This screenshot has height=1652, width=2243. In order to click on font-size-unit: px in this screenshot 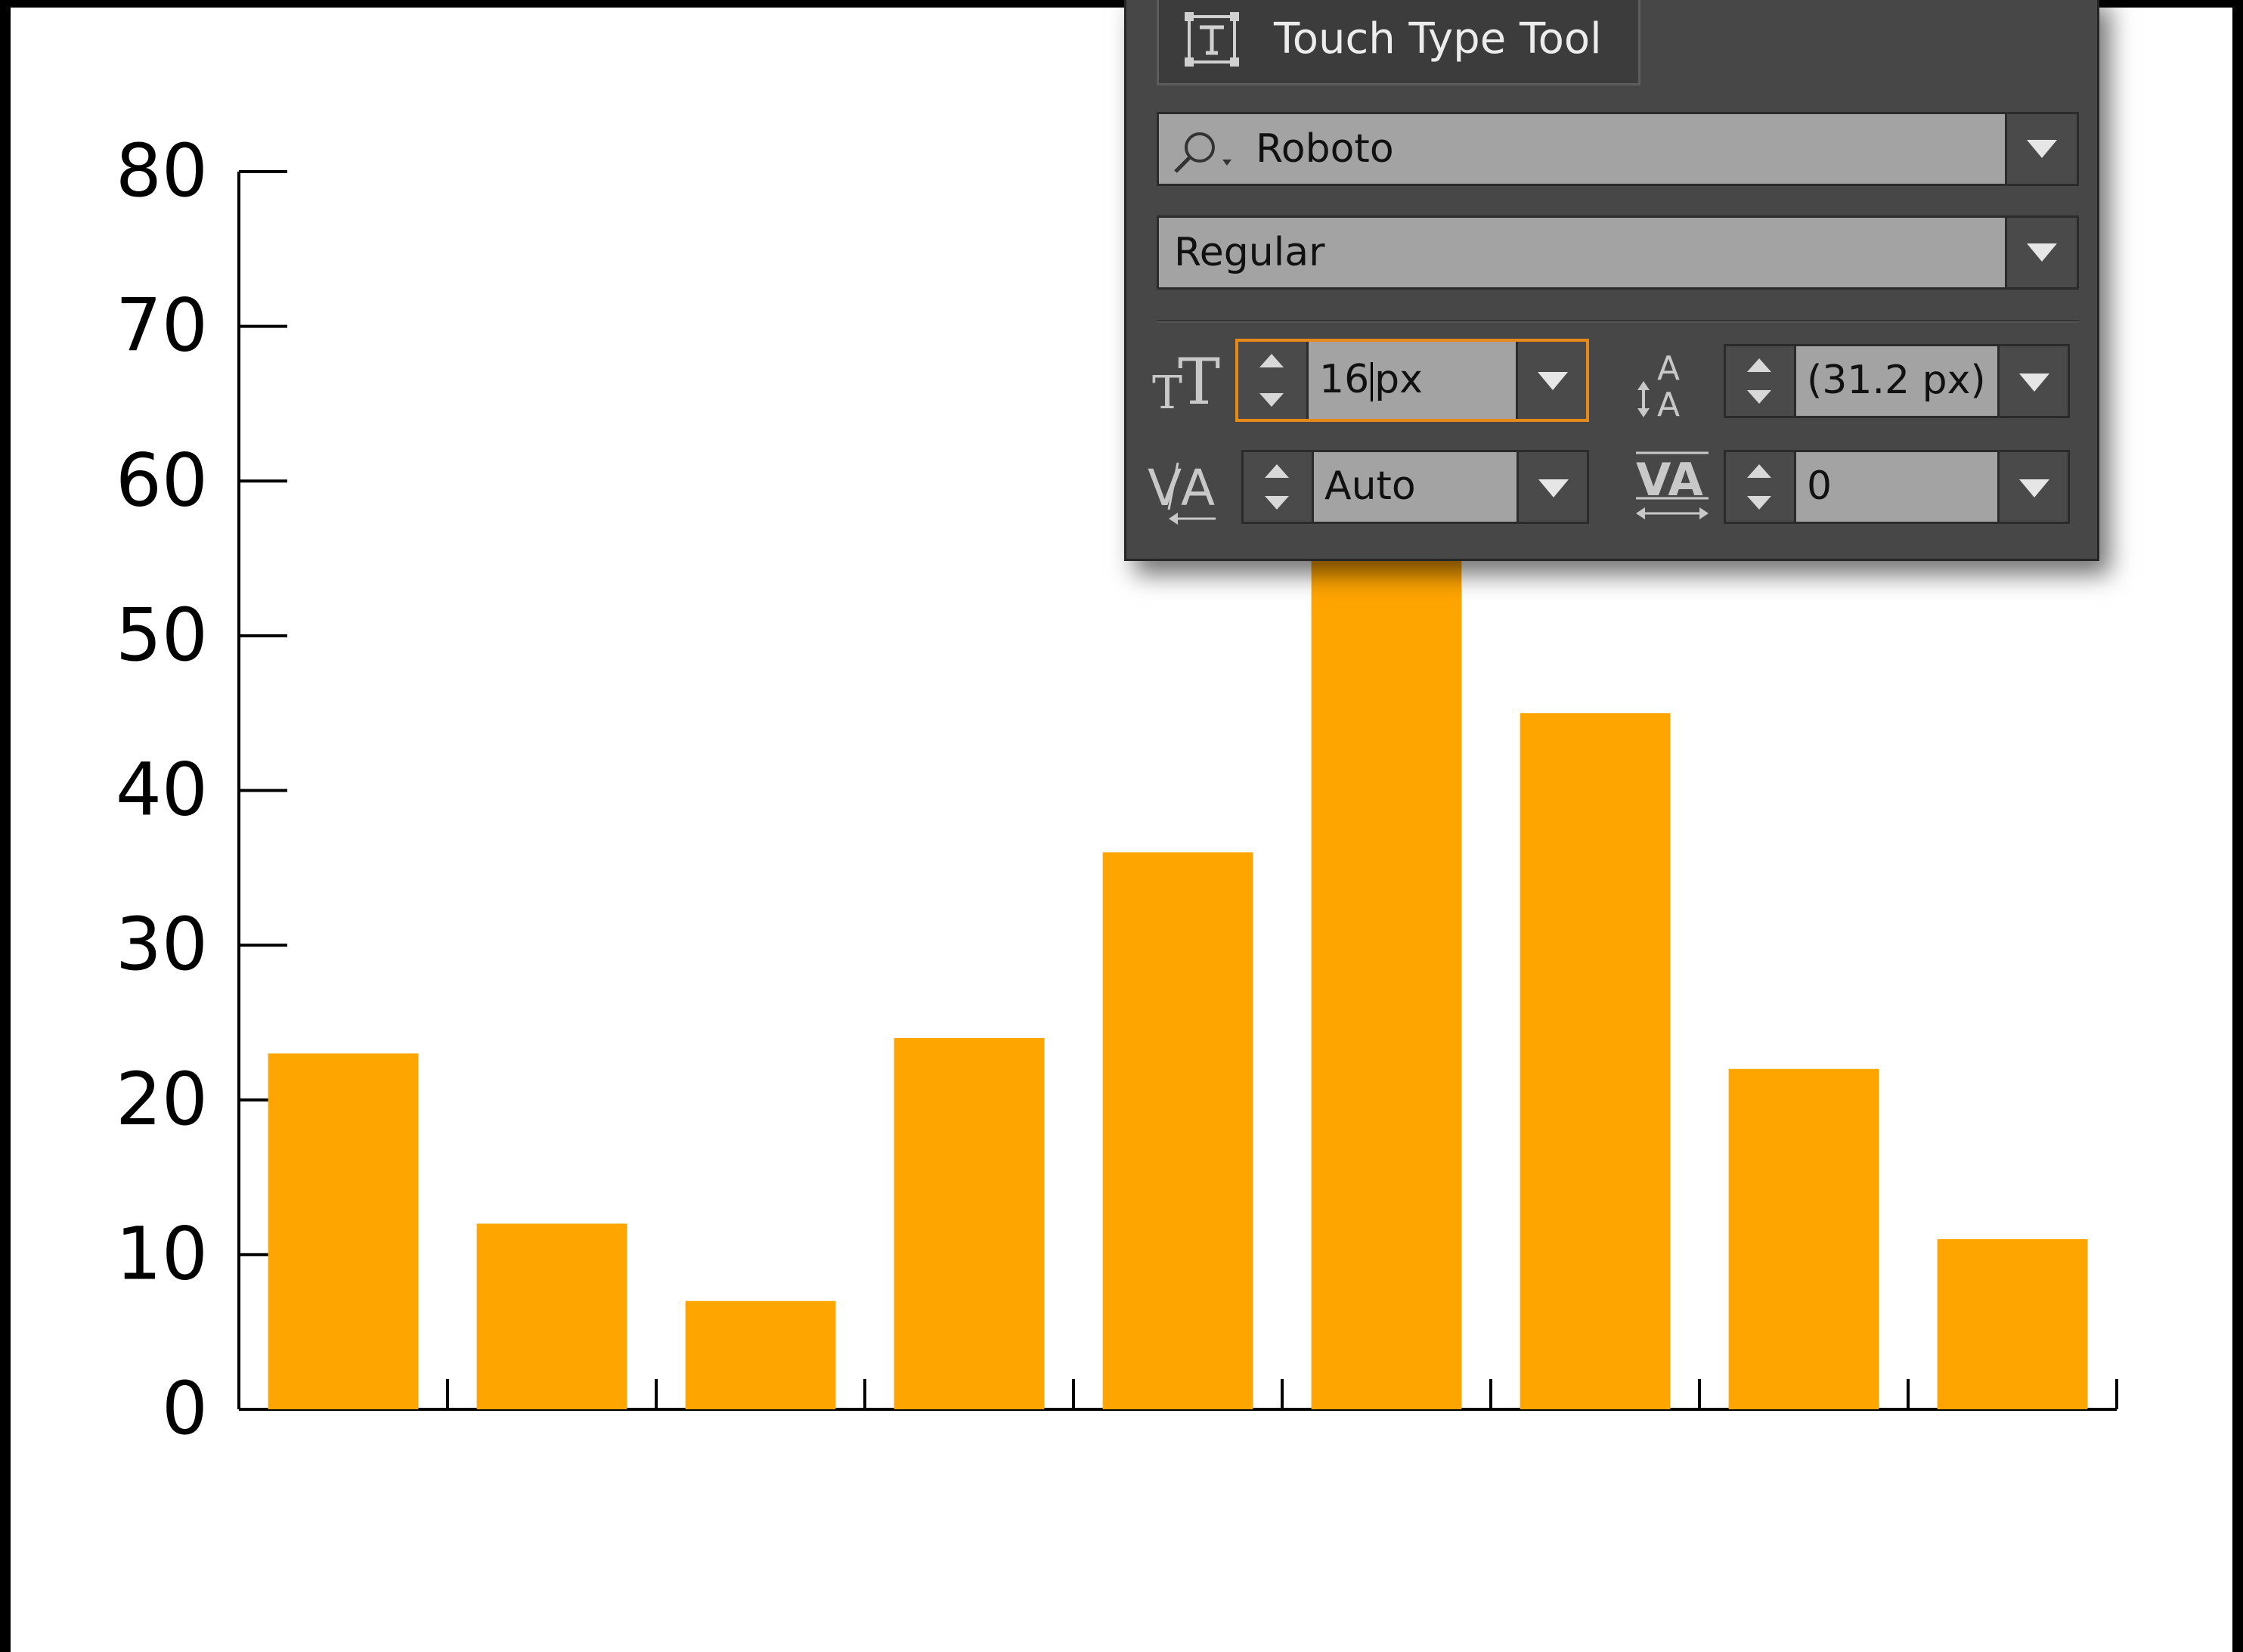, I will do `click(1398, 380)`.